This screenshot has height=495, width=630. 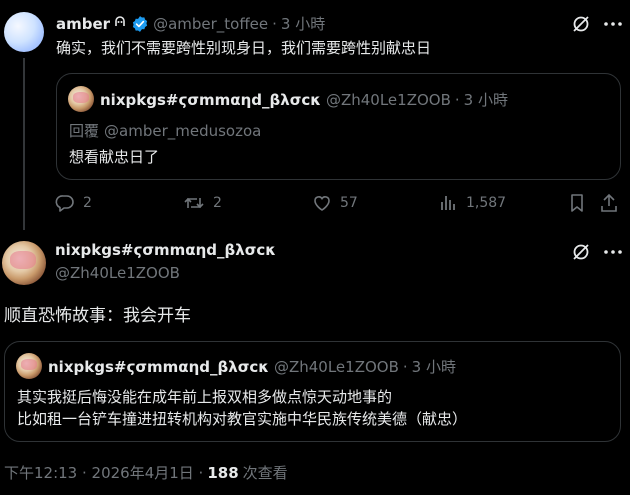 I want to click on retweet-button: 2, so click(x=202, y=203).